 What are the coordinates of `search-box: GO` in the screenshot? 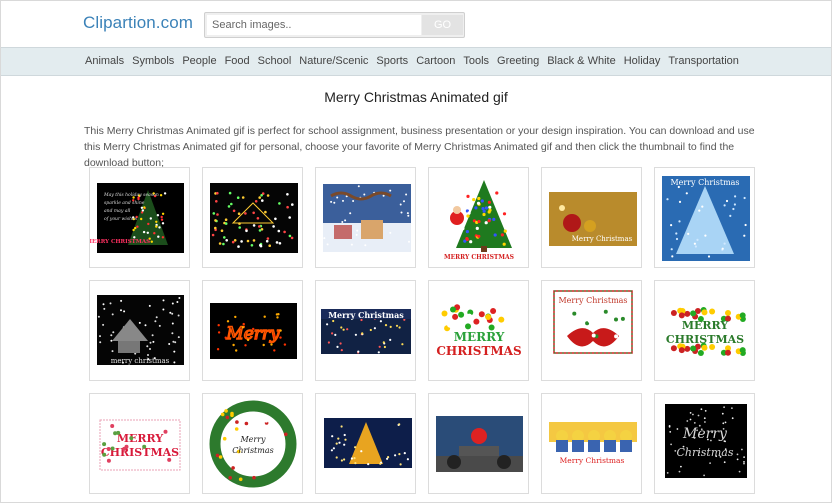 It's located at (334, 25).